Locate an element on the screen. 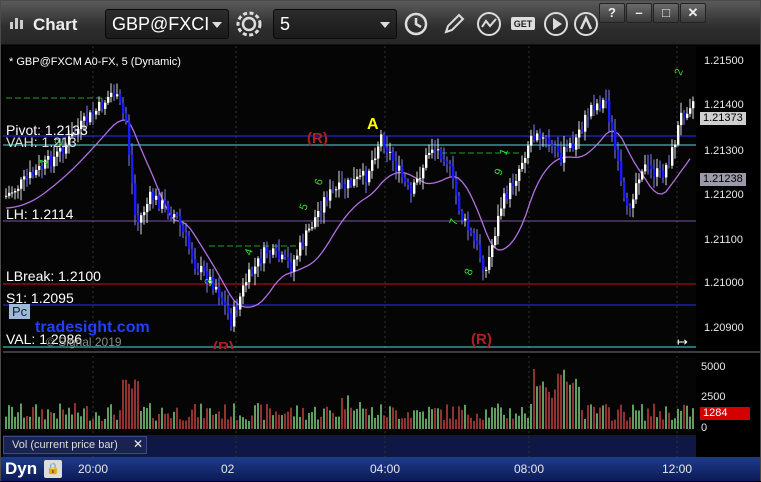  price-tick-label: 1.21200 is located at coordinates (724, 195).